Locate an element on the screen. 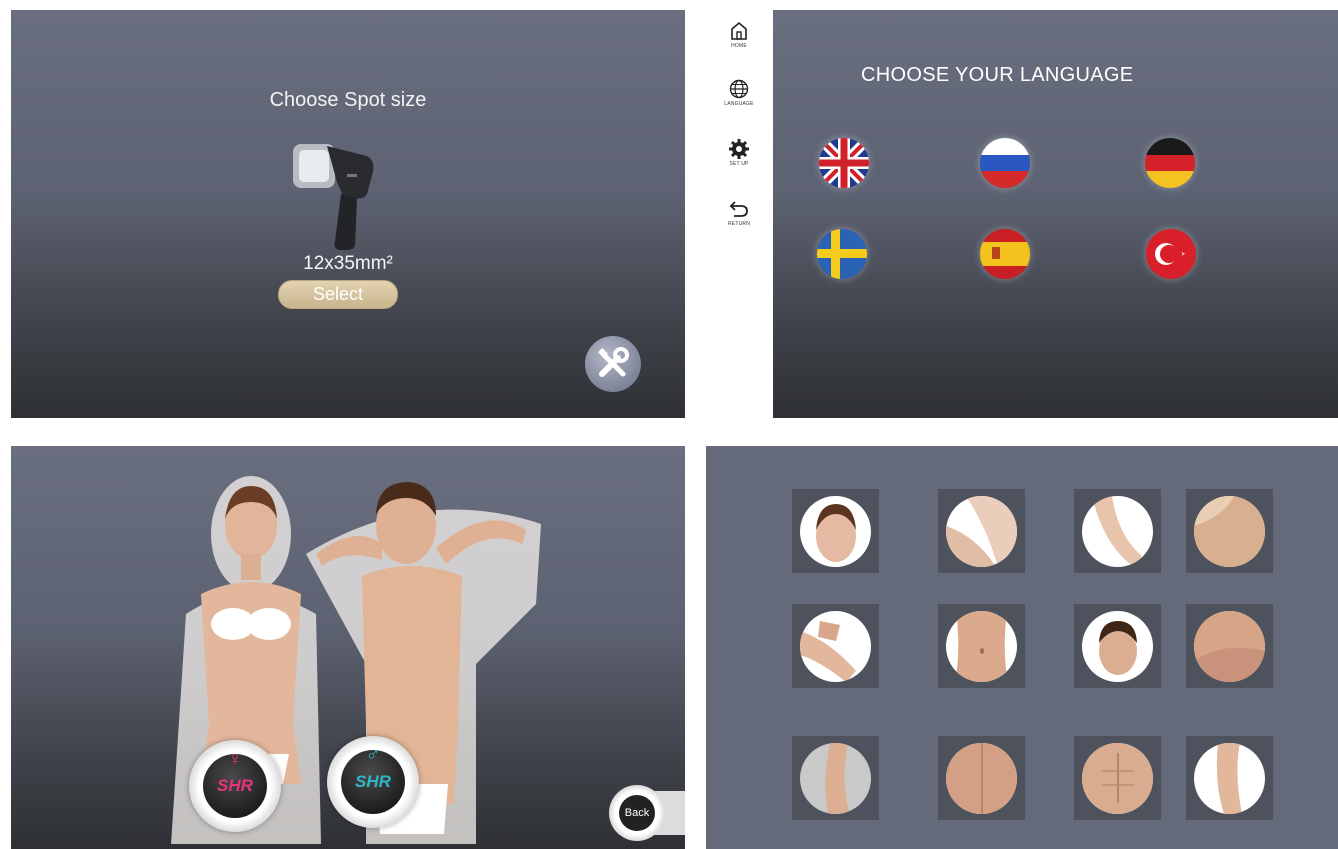  area-tile-male-face is located at coordinates (1117, 646).